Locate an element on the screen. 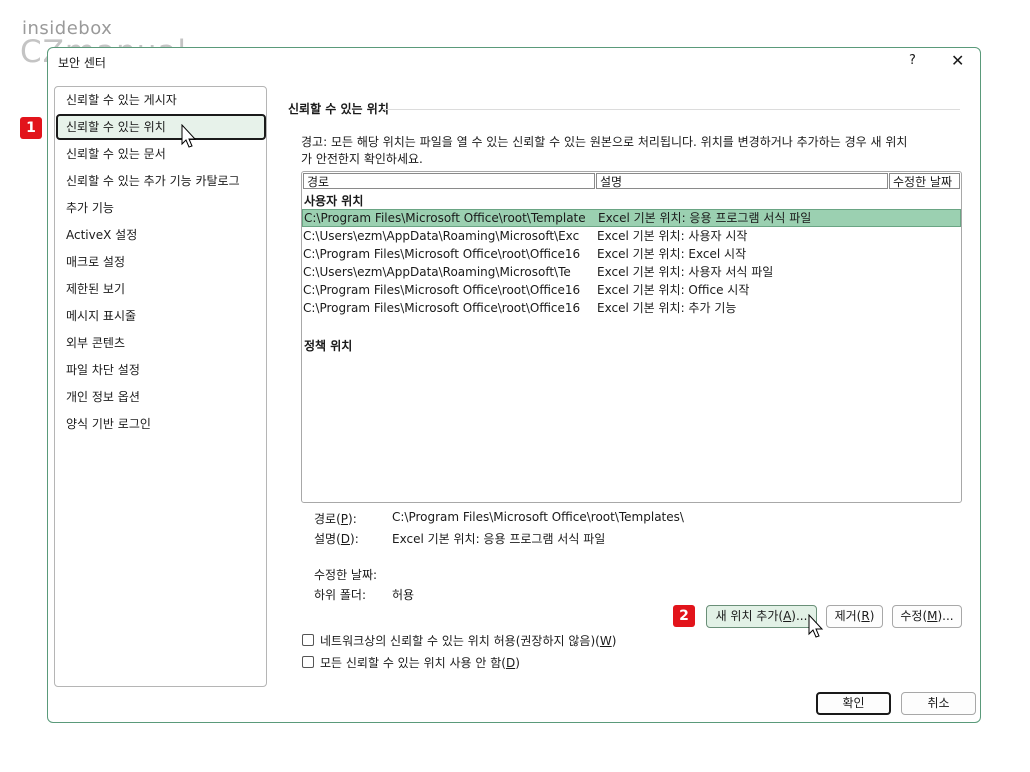 The width and height of the screenshot is (1030, 772). sidebar-item: 신뢰할 수 있는 문서 is located at coordinates (116, 154).